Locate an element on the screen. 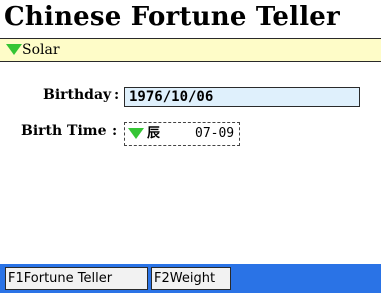 This screenshot has width=381, height=293. birth-time-range: 07-09 is located at coordinates (215, 133).